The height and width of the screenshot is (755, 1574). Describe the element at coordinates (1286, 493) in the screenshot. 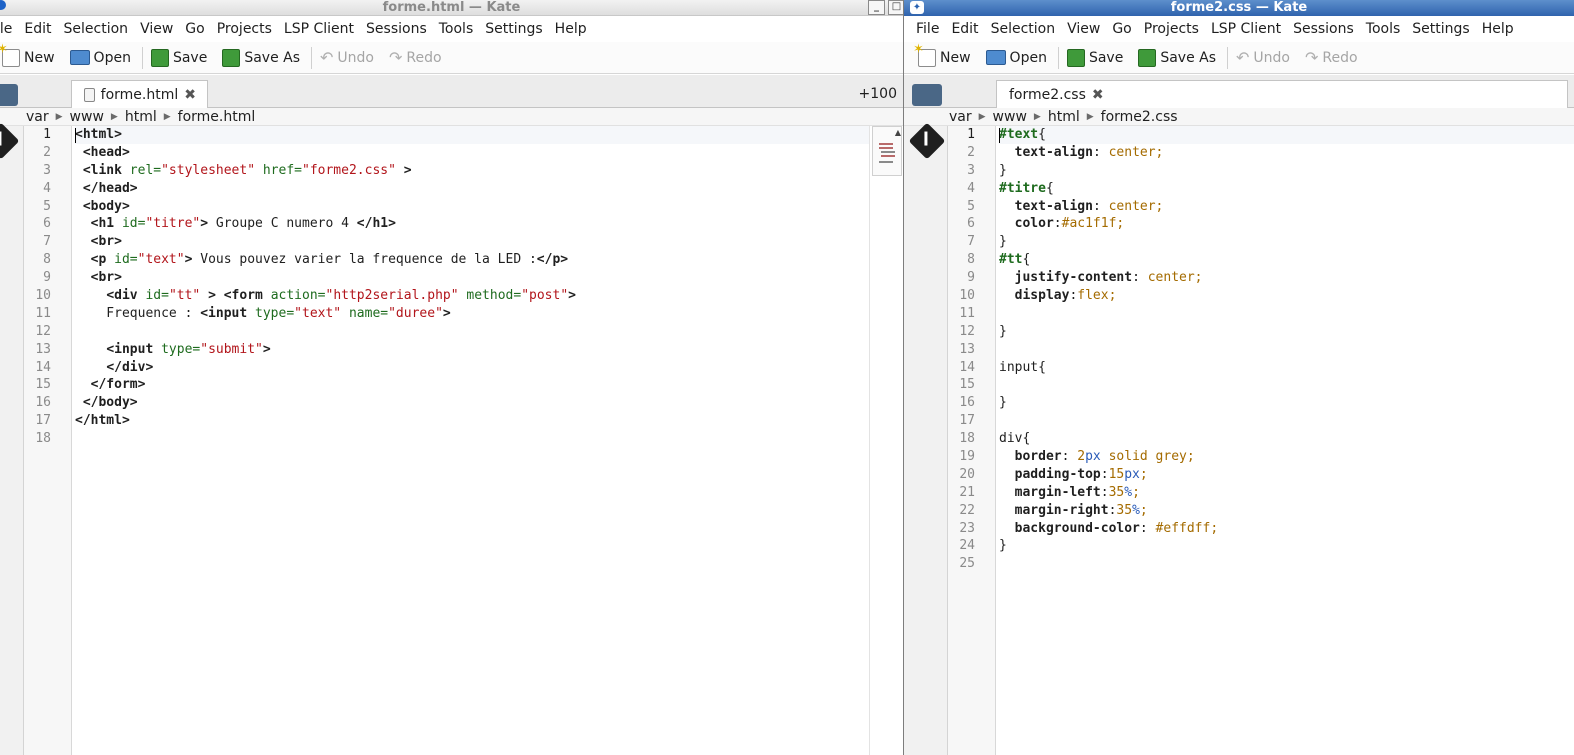

I see `code-line: margin-left:35%;` at that location.